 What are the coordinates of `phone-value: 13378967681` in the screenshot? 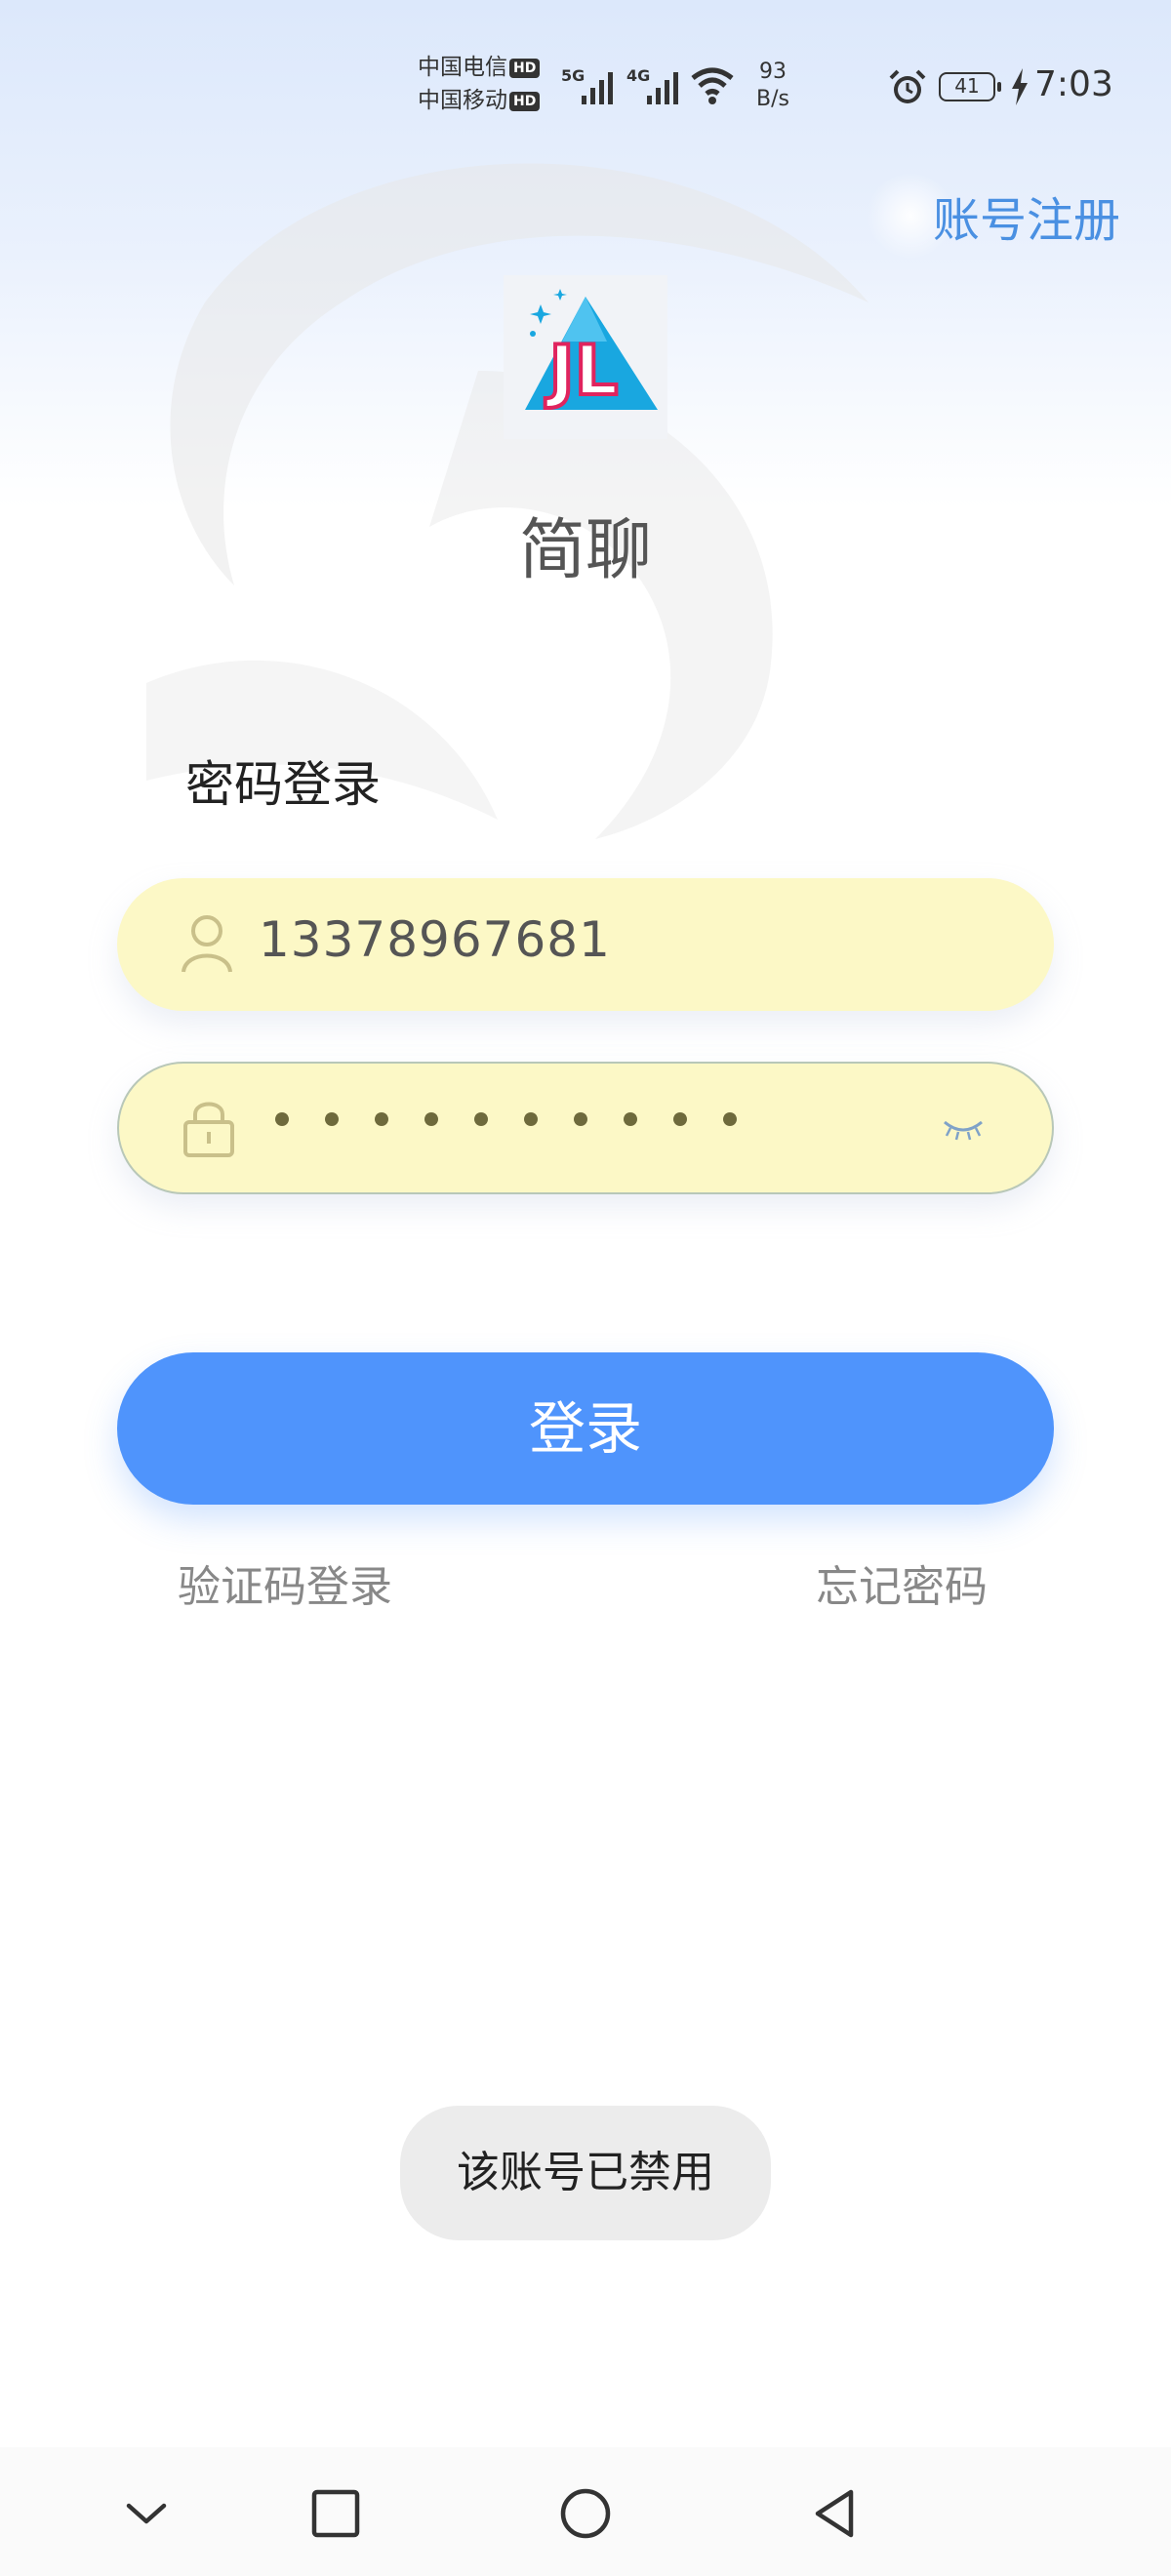 It's located at (435, 939).